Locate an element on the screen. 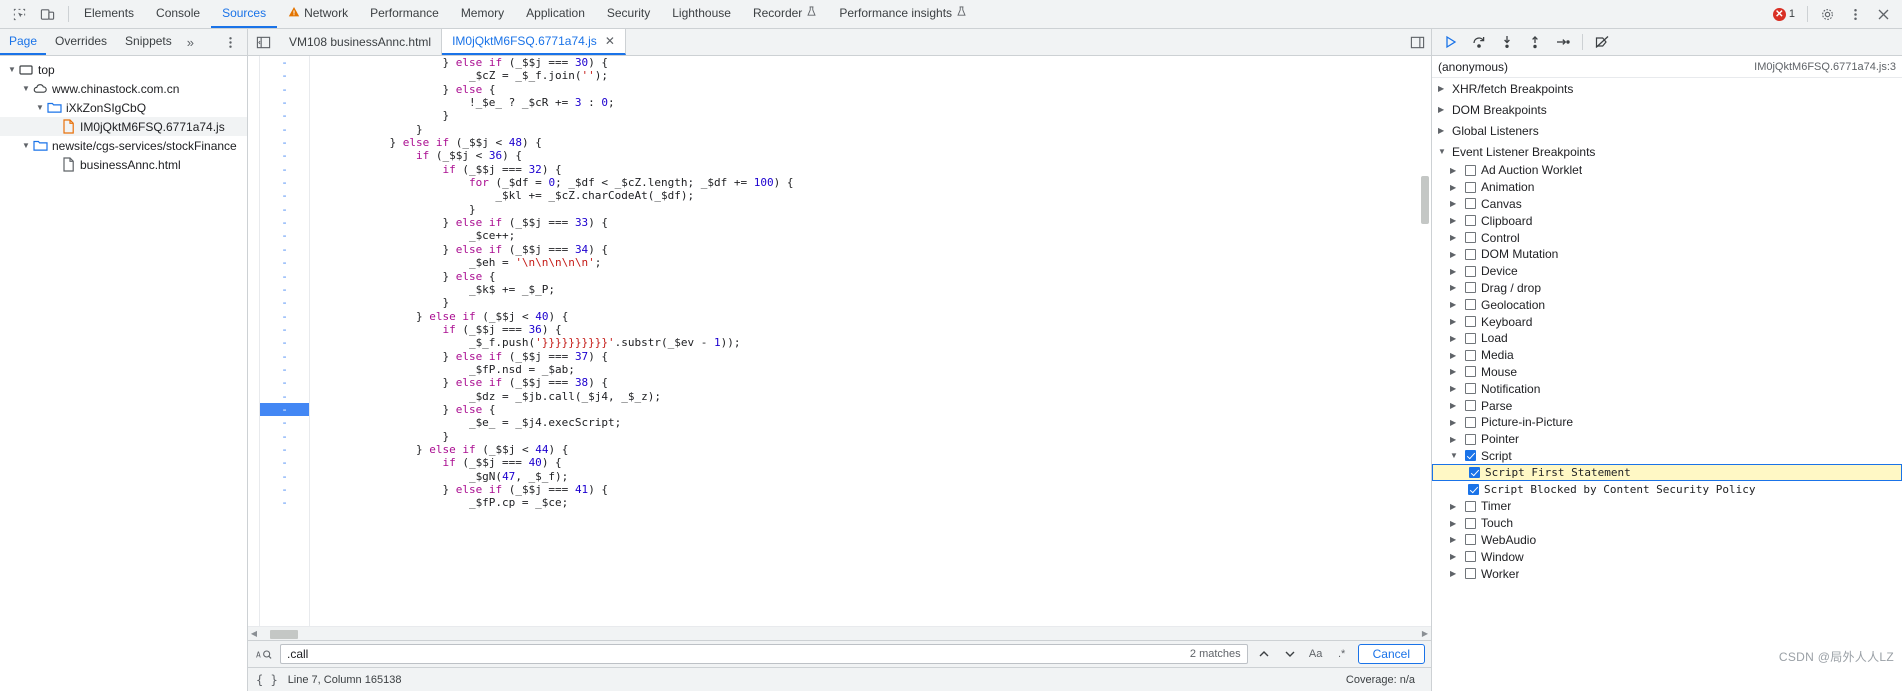 The height and width of the screenshot is (691, 1902). tree-item-businessannc-html: businessAnnc.html is located at coordinates (123, 164).